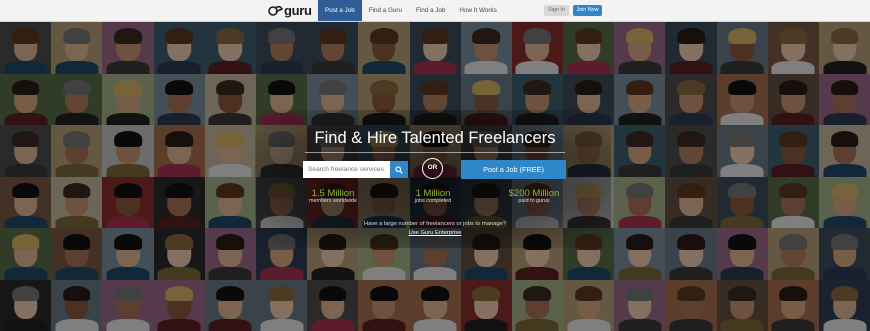  Describe the element at coordinates (435, 152) in the screenshot. I see `hero-divider` at that location.